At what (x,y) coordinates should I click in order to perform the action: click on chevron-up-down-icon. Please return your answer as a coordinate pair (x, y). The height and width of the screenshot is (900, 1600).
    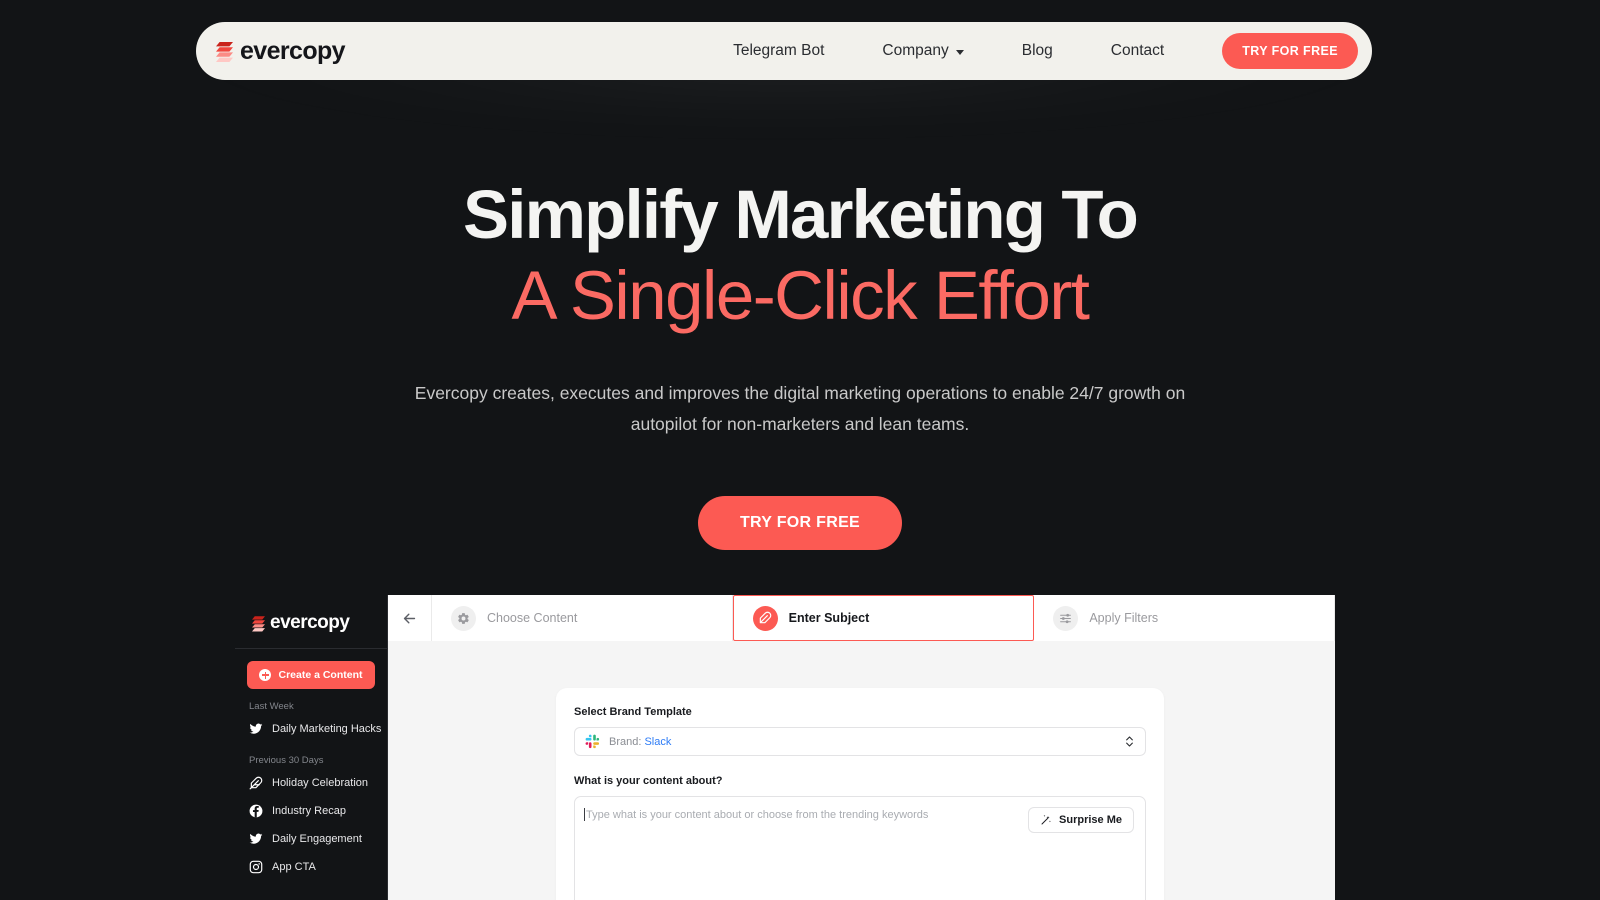
    Looking at the image, I should click on (1129, 741).